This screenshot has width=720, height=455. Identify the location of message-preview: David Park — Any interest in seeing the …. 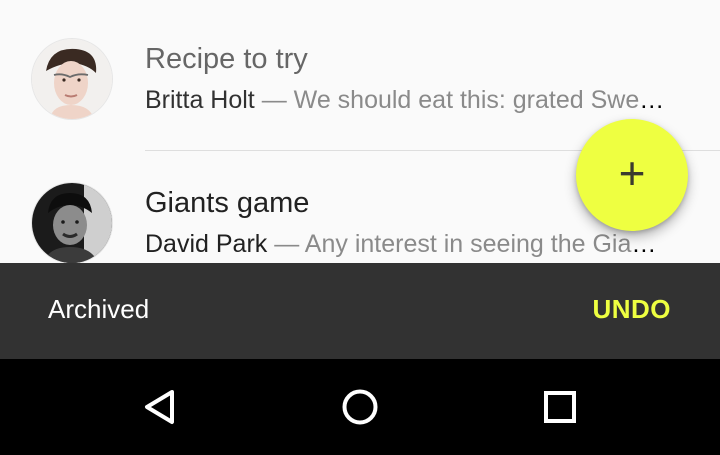
(405, 244).